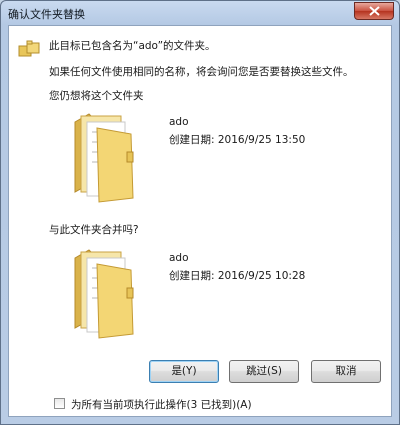  Describe the element at coordinates (179, 122) in the screenshot. I see `source-folder-name: ado` at that location.